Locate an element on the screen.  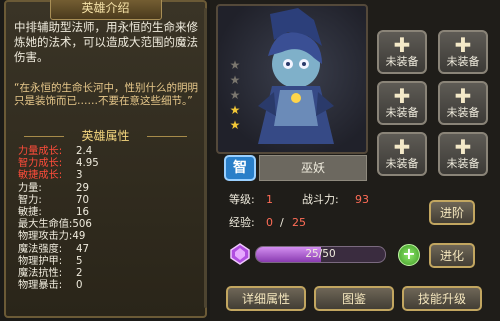
stat-row: 智力成长: 4.95 is located at coordinates (108, 164).